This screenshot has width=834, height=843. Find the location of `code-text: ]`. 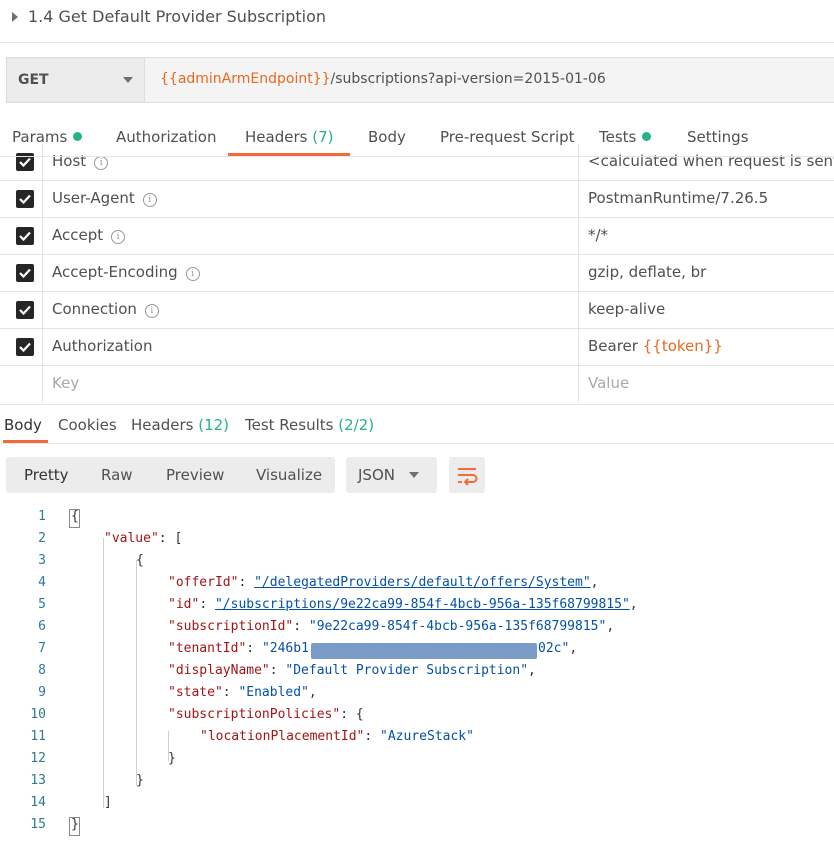

code-text: ] is located at coordinates (108, 802).